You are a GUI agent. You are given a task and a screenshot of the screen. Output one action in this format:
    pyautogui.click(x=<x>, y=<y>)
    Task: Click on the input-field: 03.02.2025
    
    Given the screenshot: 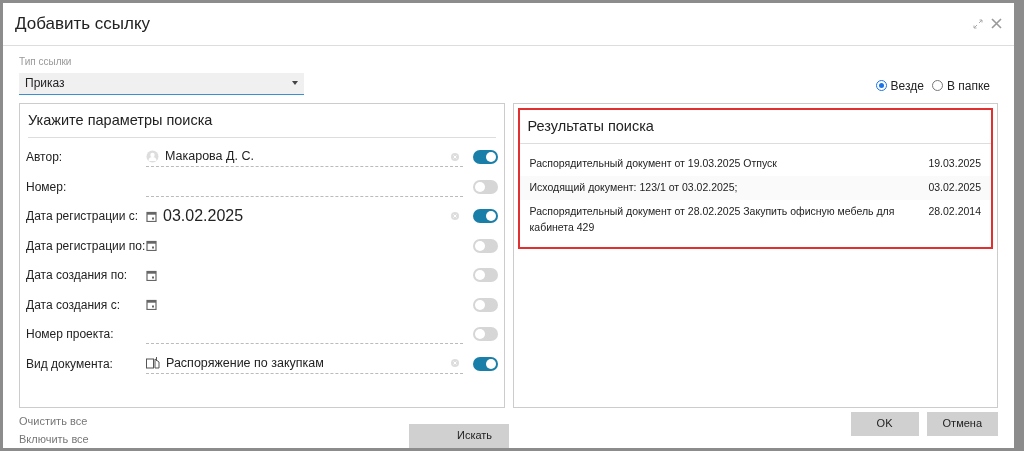 What is the action you would take?
    pyautogui.click(x=304, y=216)
    